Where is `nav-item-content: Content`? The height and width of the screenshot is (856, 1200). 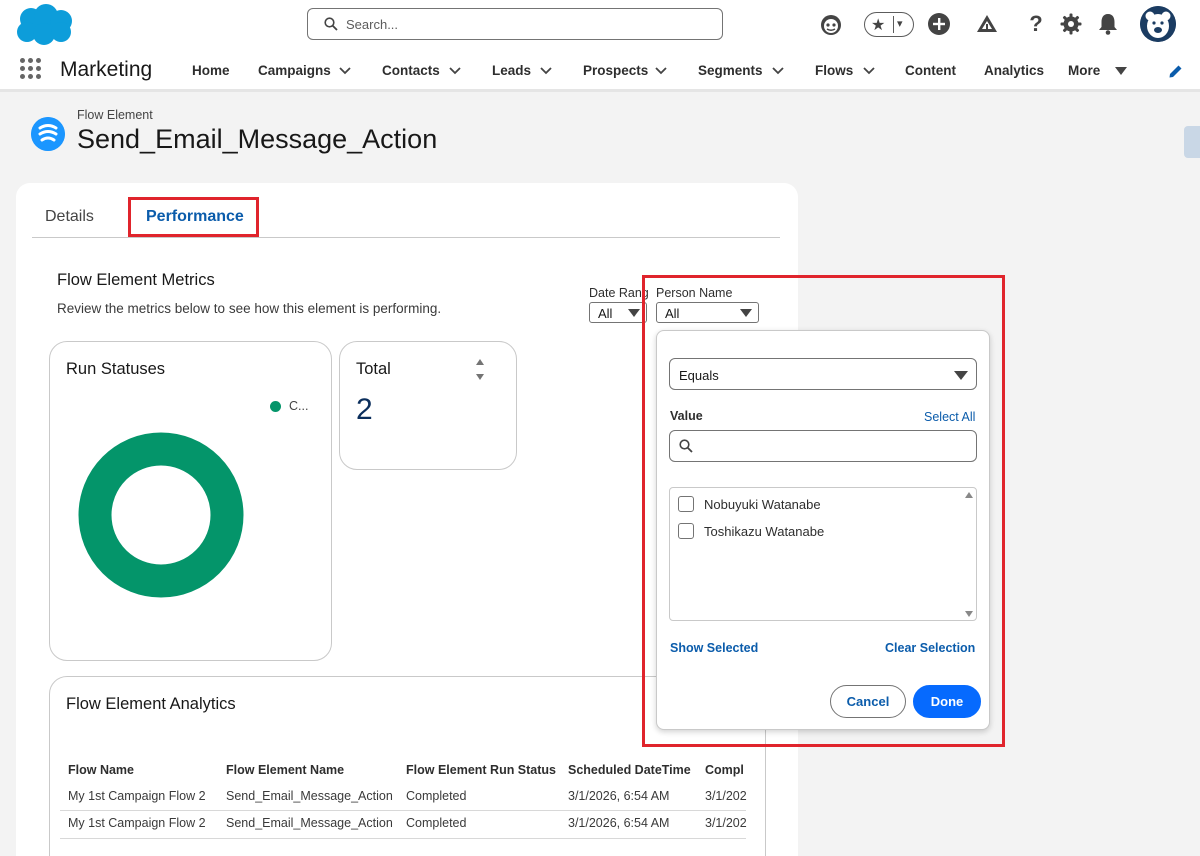
nav-item-content: Content is located at coordinates (930, 70).